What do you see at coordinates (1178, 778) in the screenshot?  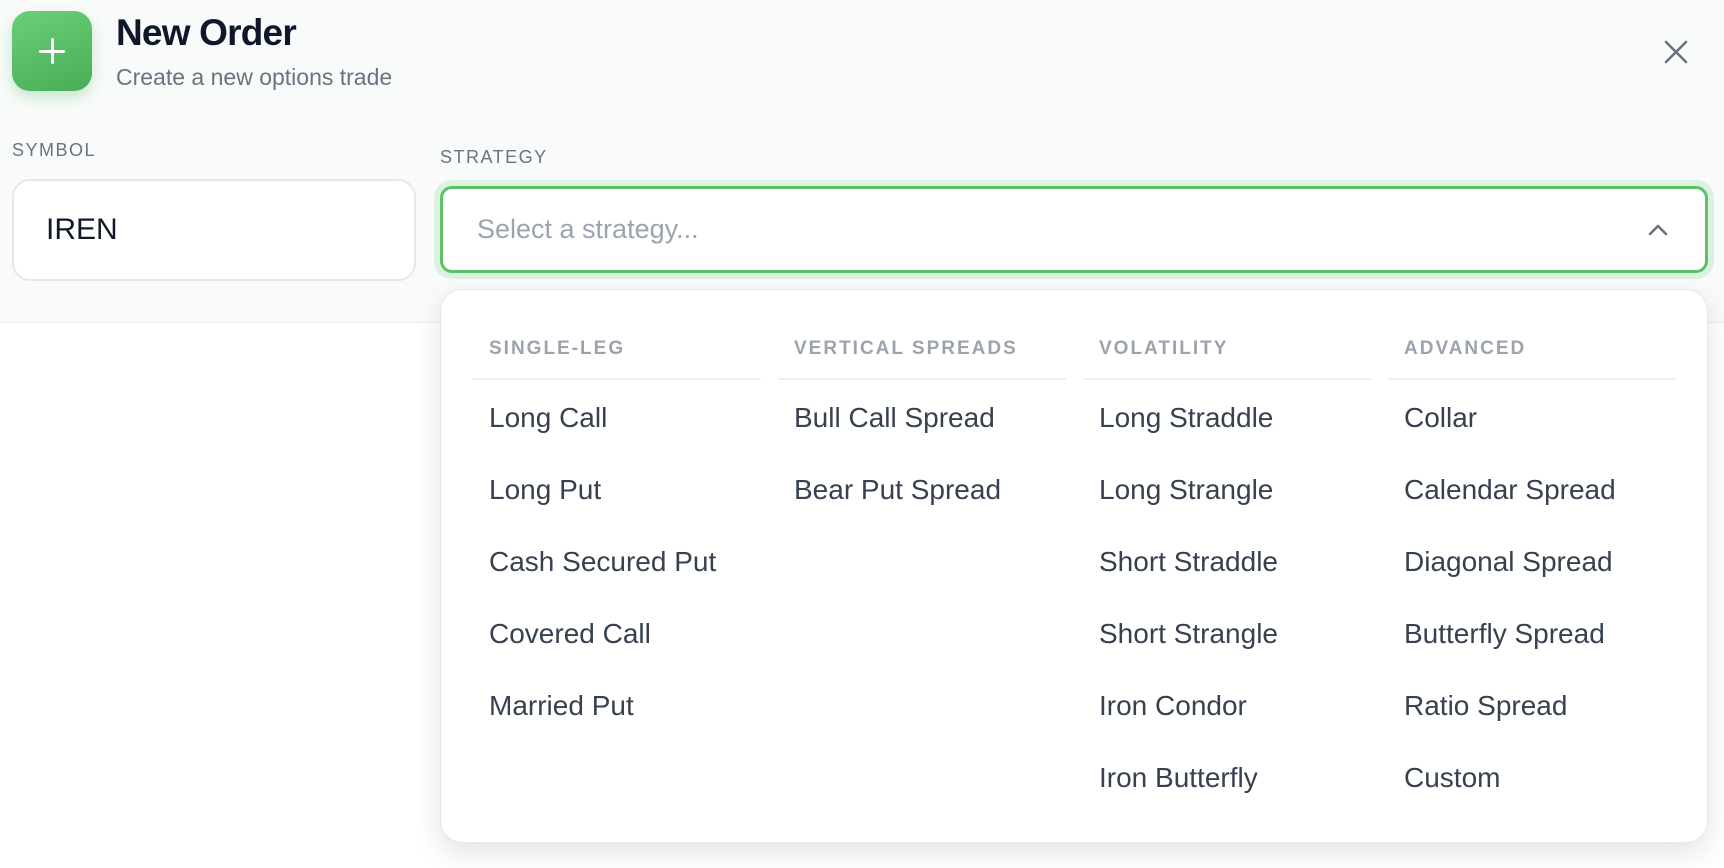 I see `option-iron-butterfly: Iron Butterfly` at bounding box center [1178, 778].